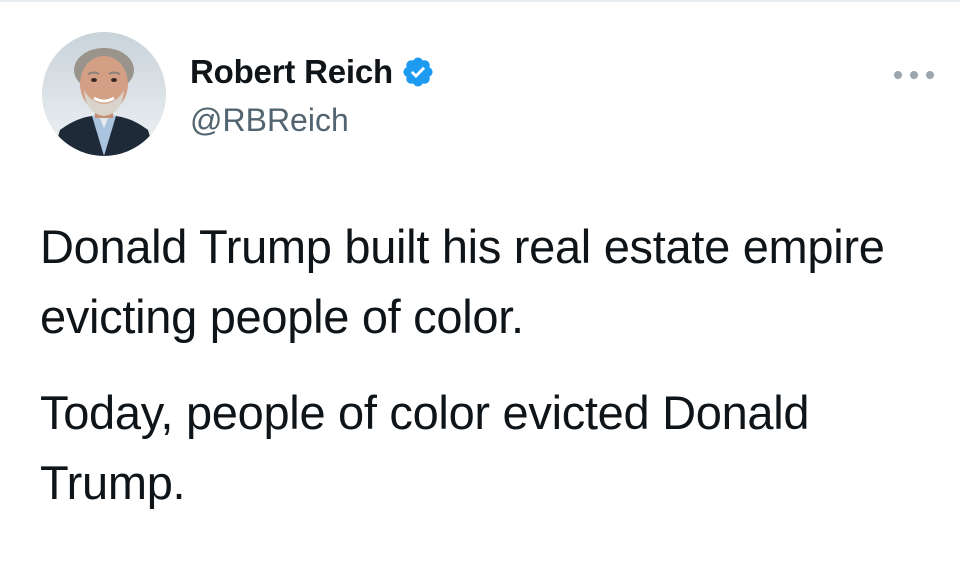  I want to click on avatar-photo, so click(104, 94).